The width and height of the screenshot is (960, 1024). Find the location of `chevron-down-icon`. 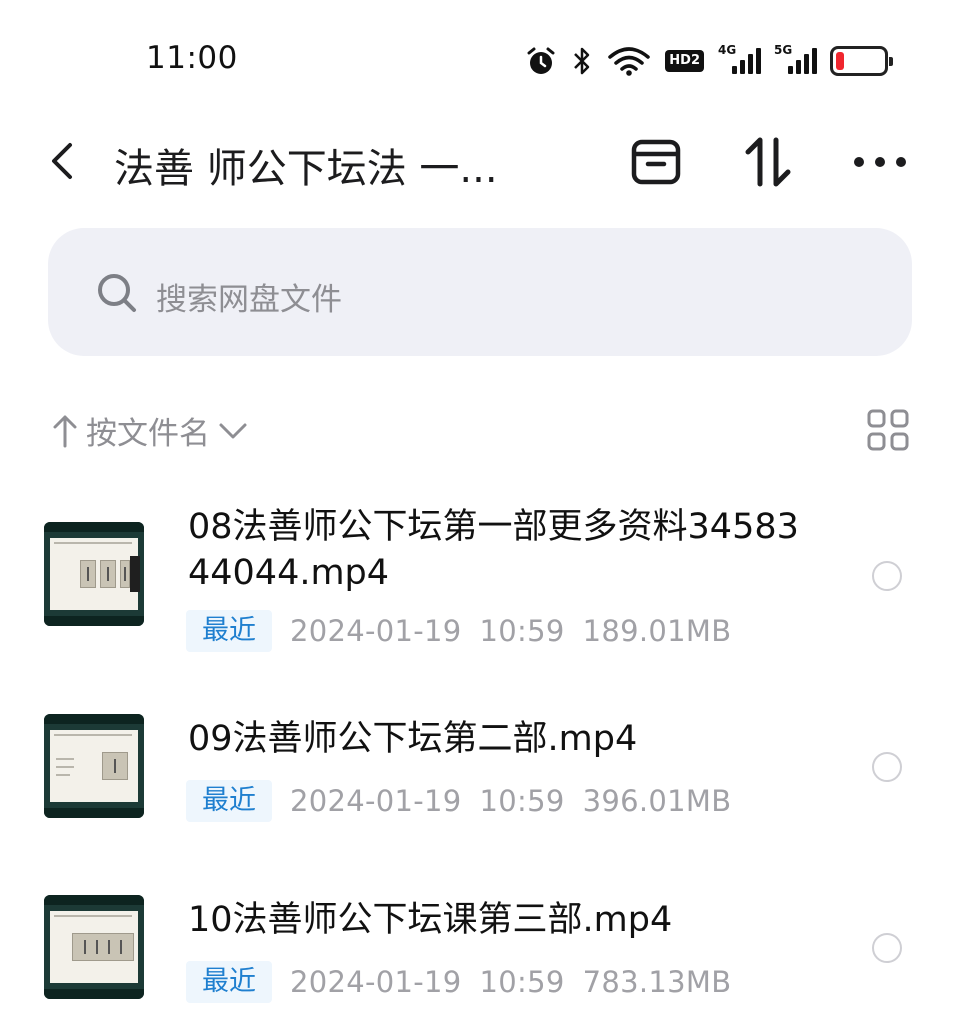

chevron-down-icon is located at coordinates (233, 430).